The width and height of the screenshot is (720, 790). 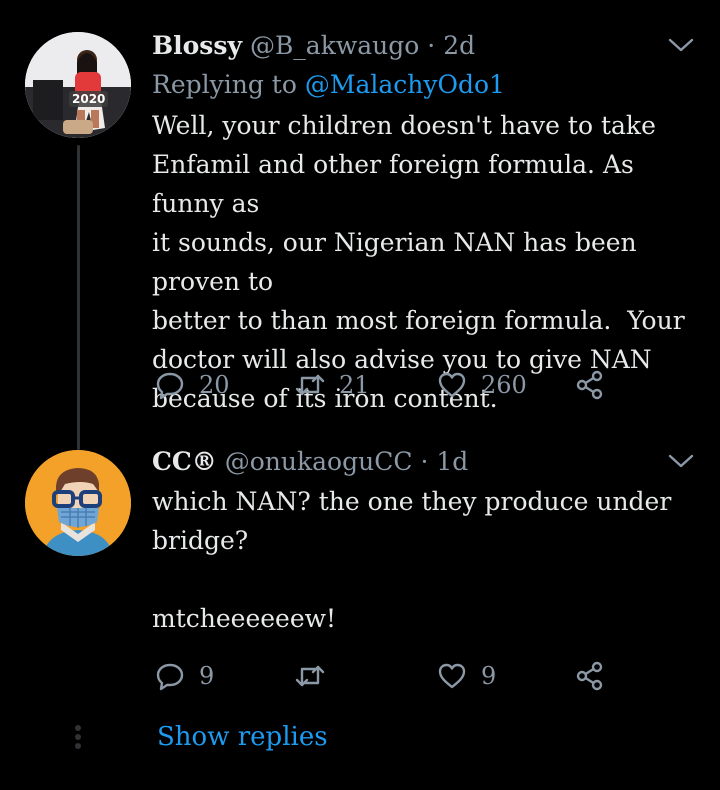 What do you see at coordinates (192, 385) in the screenshot?
I see `reply-button: 20` at bounding box center [192, 385].